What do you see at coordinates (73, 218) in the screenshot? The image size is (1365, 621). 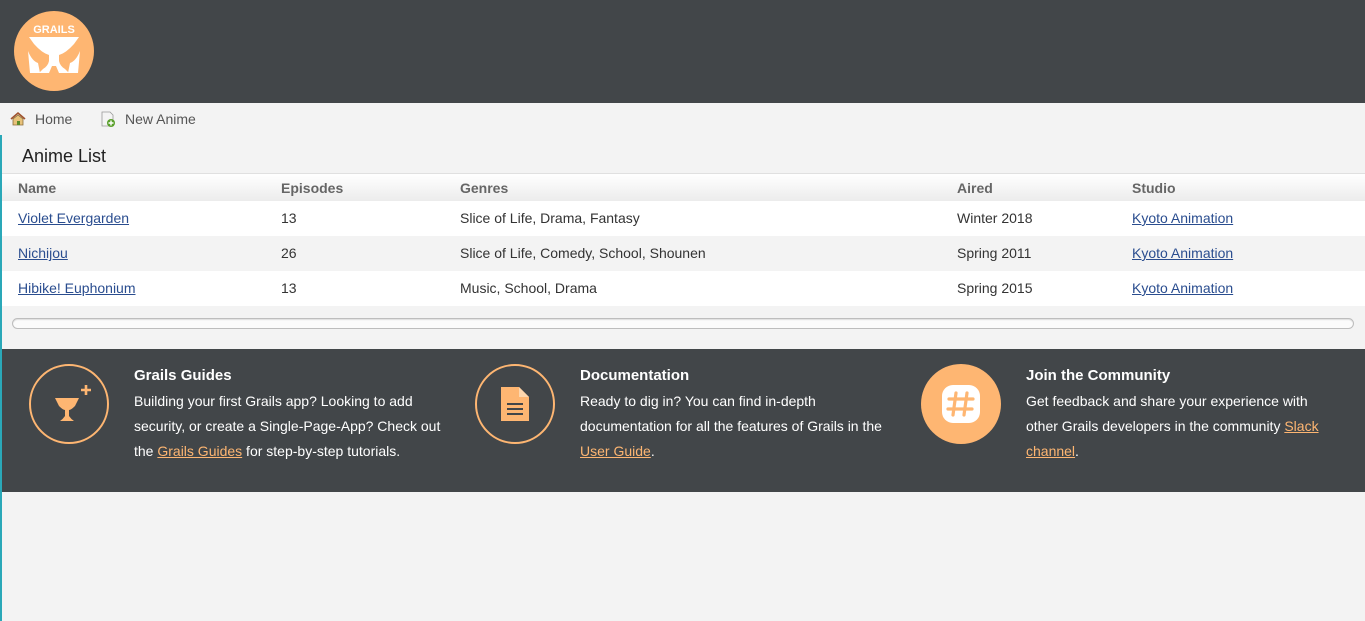 I see `anime-name-link: Violet Evergarden` at bounding box center [73, 218].